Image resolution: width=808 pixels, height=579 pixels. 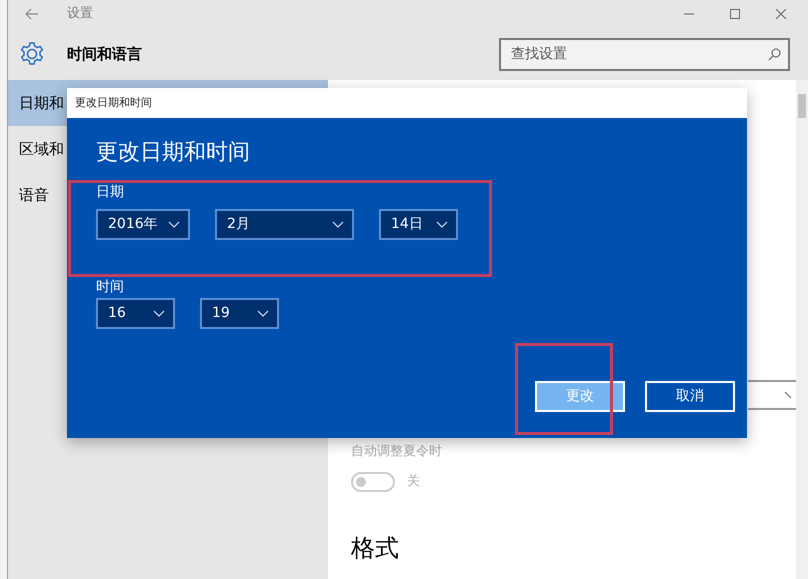 I want to click on field-label: 时间, so click(x=110, y=287).